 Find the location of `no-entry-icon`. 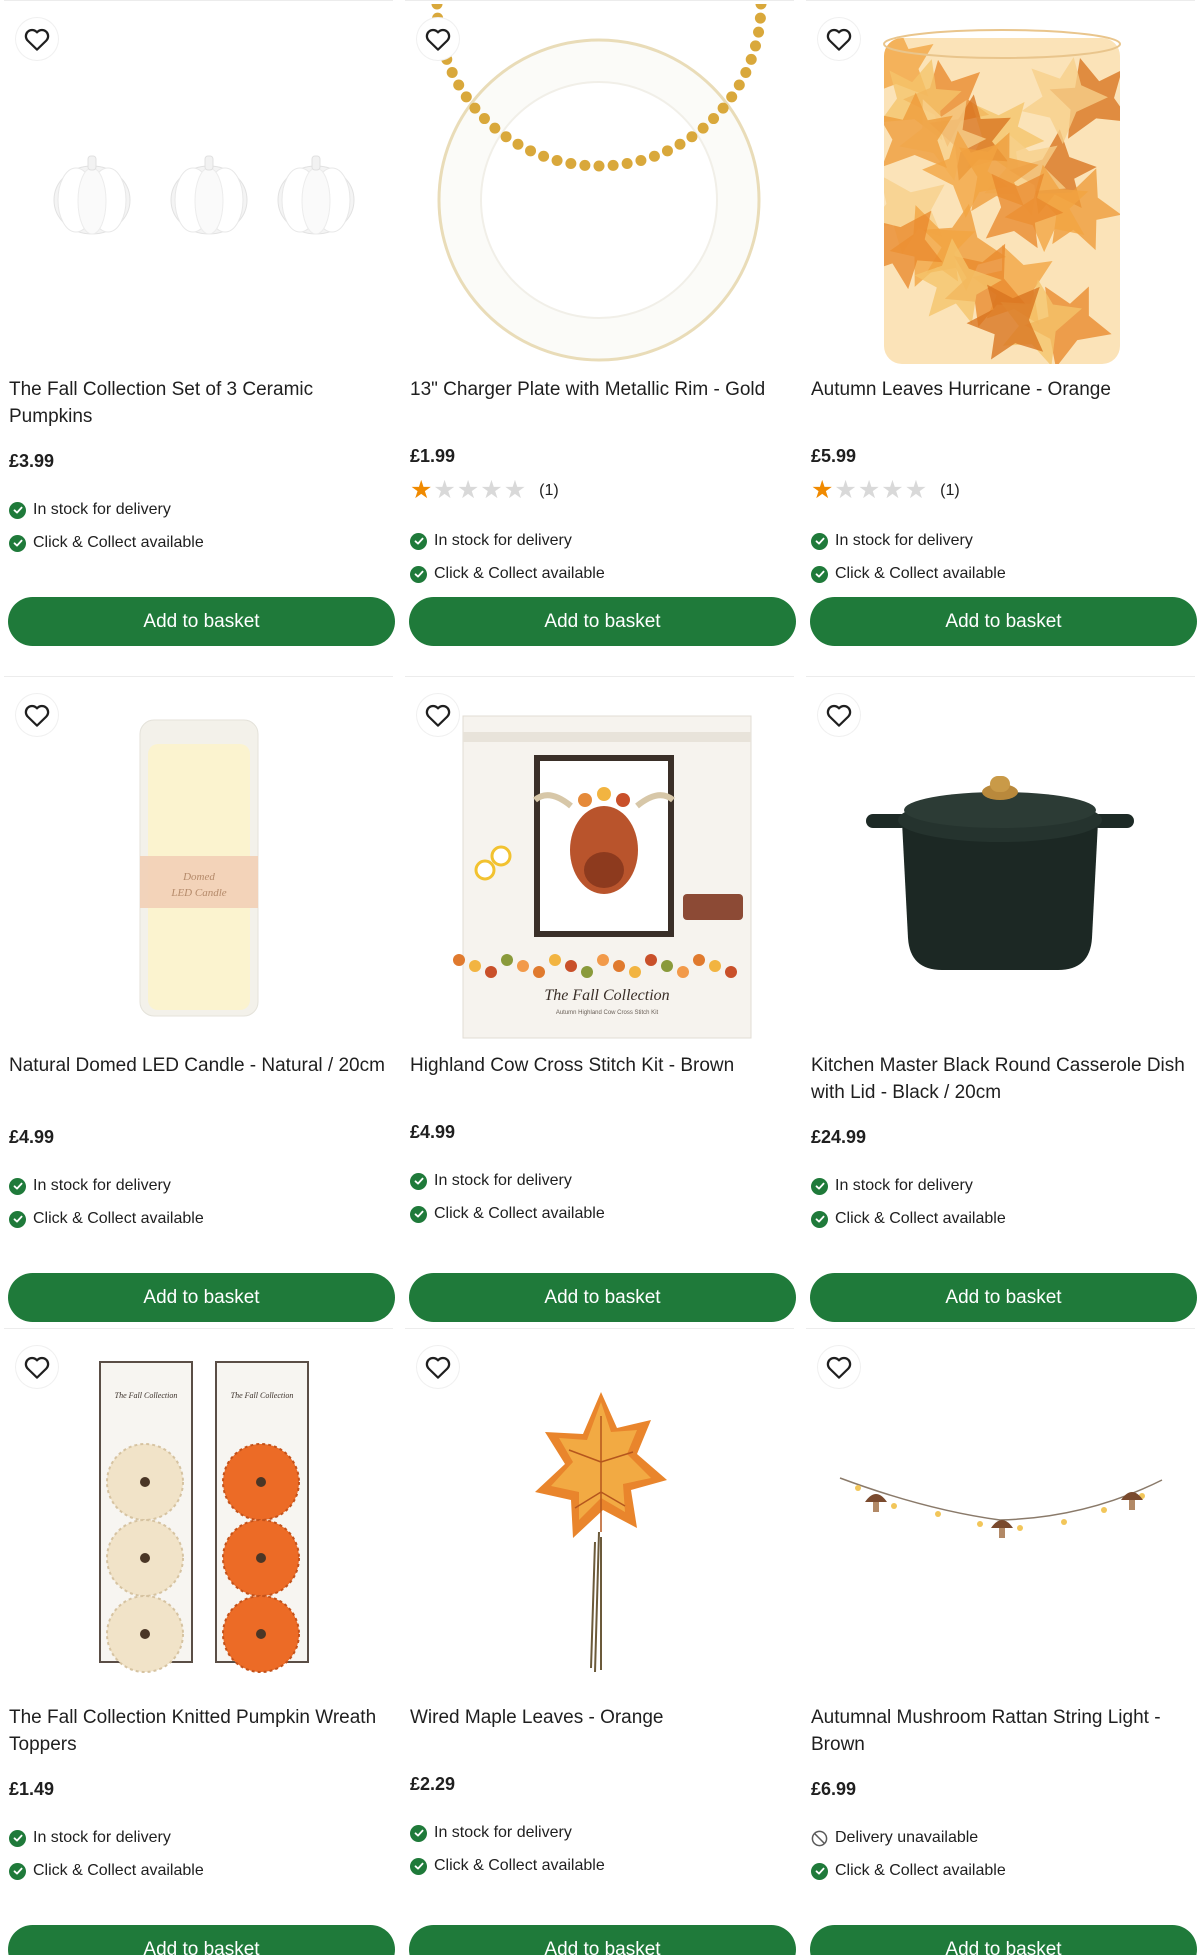

no-entry-icon is located at coordinates (823, 1838).